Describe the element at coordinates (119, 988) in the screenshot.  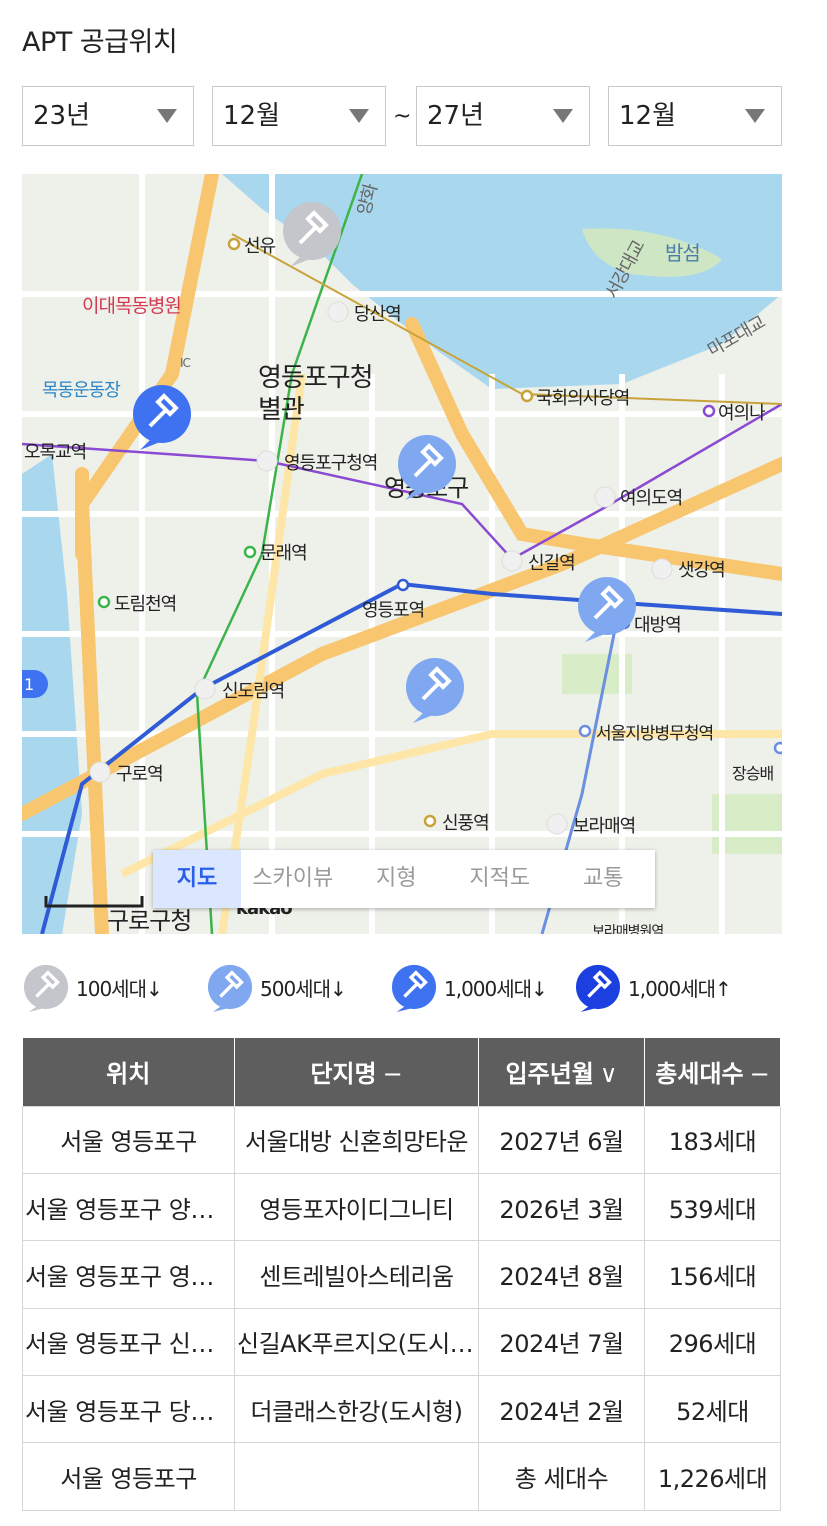
I see `legend-label: 100세대↓` at that location.